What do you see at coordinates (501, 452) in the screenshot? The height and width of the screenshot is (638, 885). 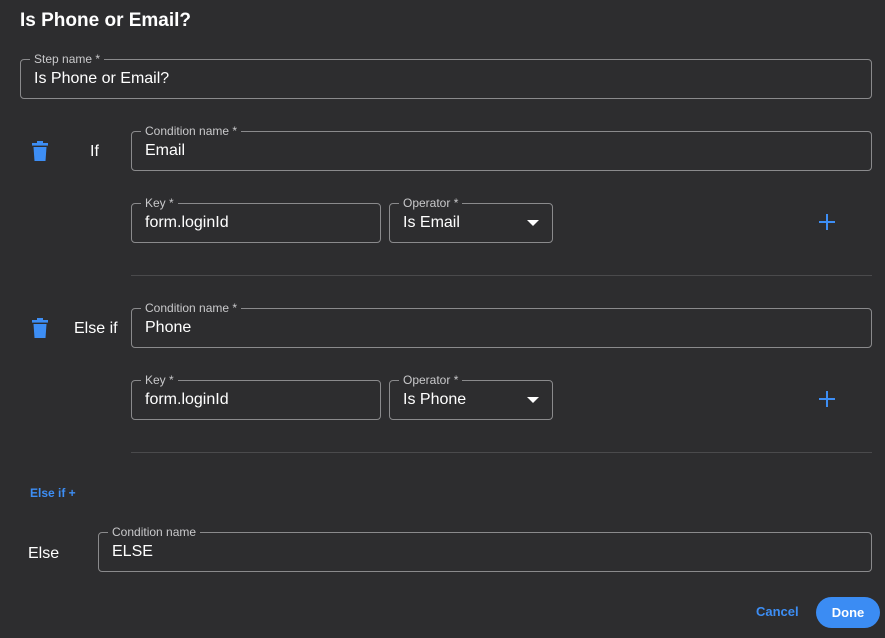 I see `condition-2-divider` at bounding box center [501, 452].